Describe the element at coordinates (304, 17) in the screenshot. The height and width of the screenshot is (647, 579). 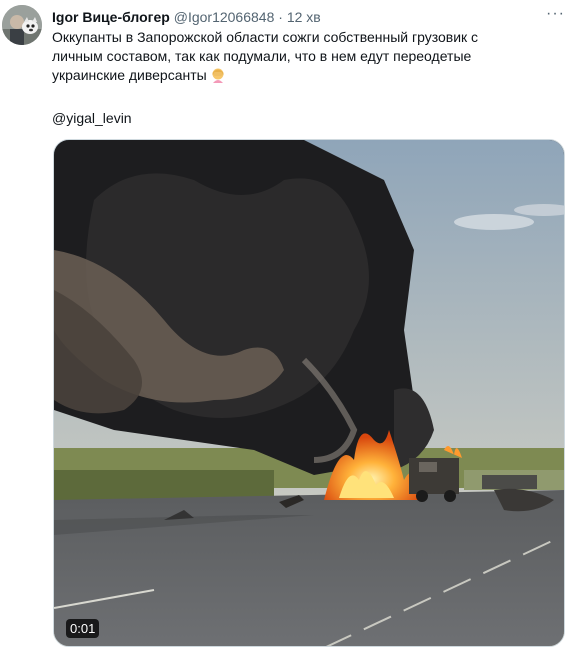
I see `tweet-time: 12 хв` at that location.